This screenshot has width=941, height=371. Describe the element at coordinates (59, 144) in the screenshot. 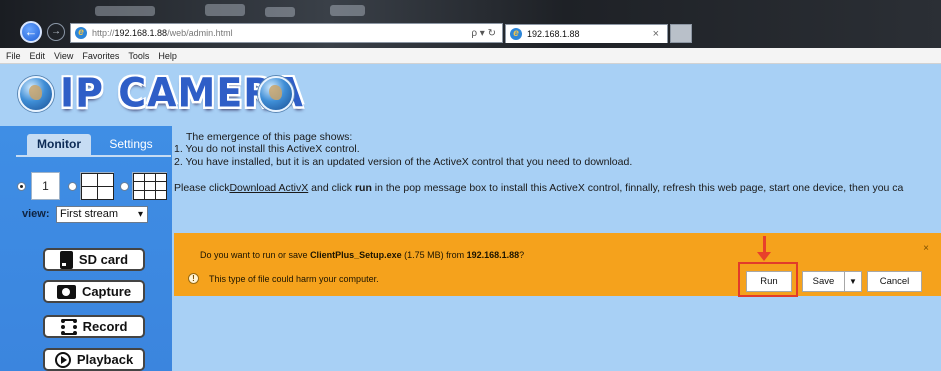

I see `tab-monitor: Monitor` at that location.